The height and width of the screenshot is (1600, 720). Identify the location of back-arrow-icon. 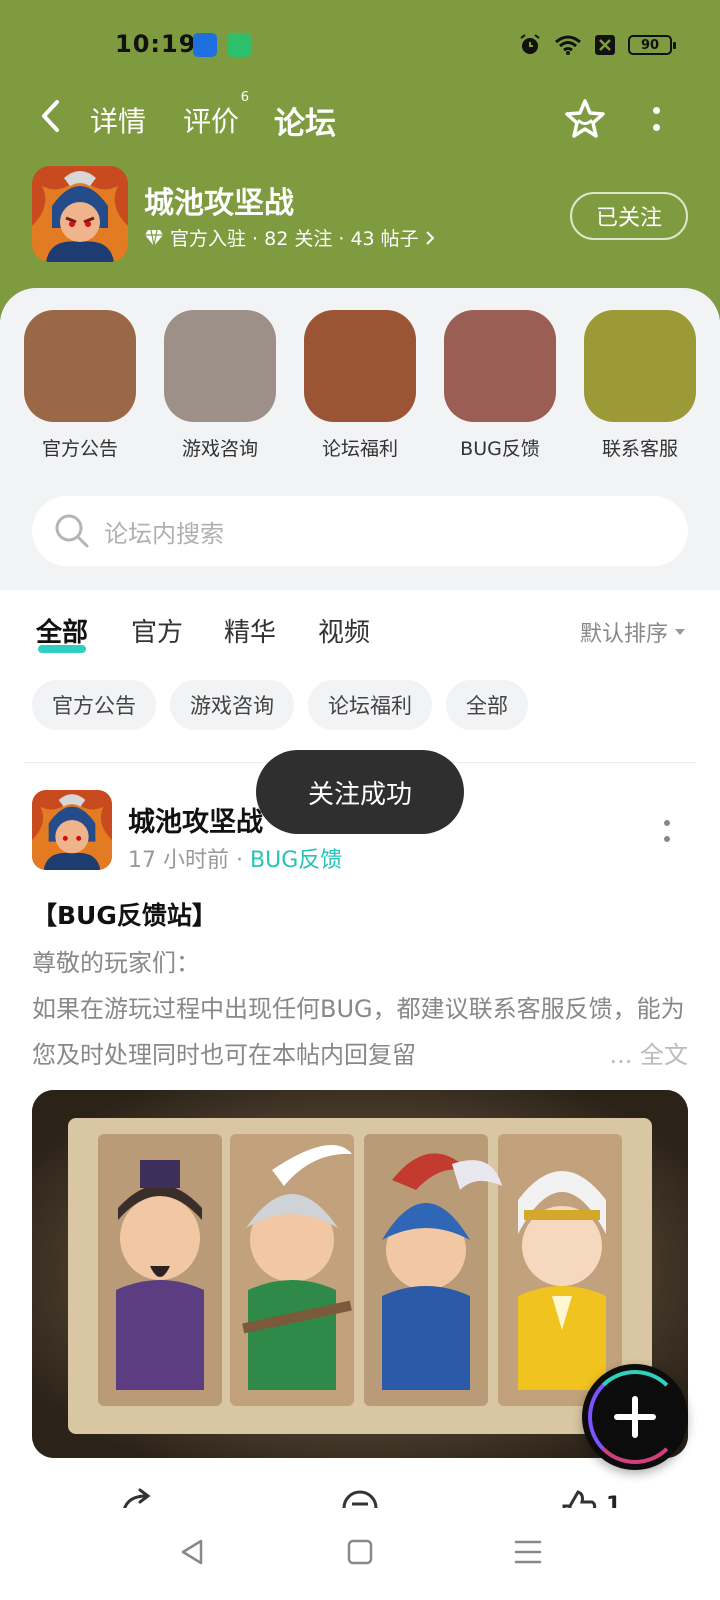
(50, 116).